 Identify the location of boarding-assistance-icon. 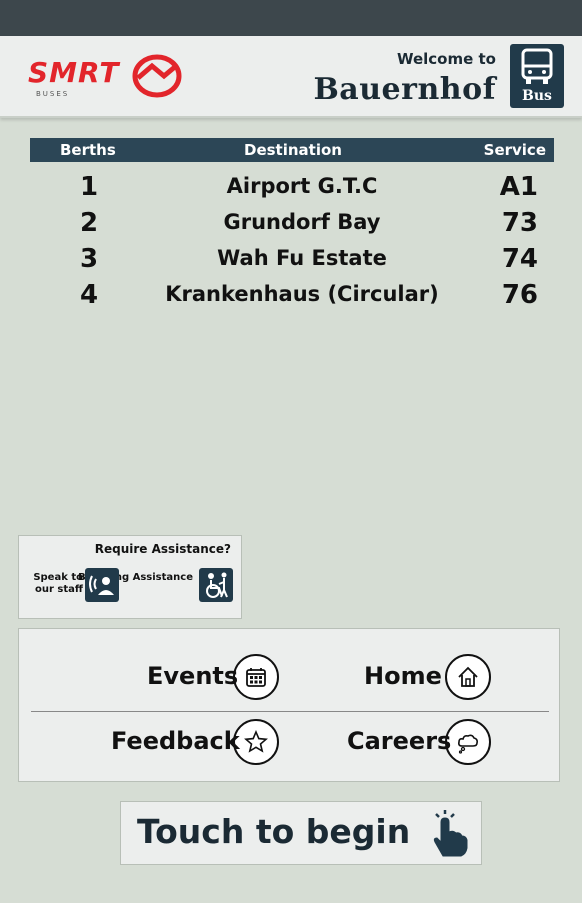
(217, 585).